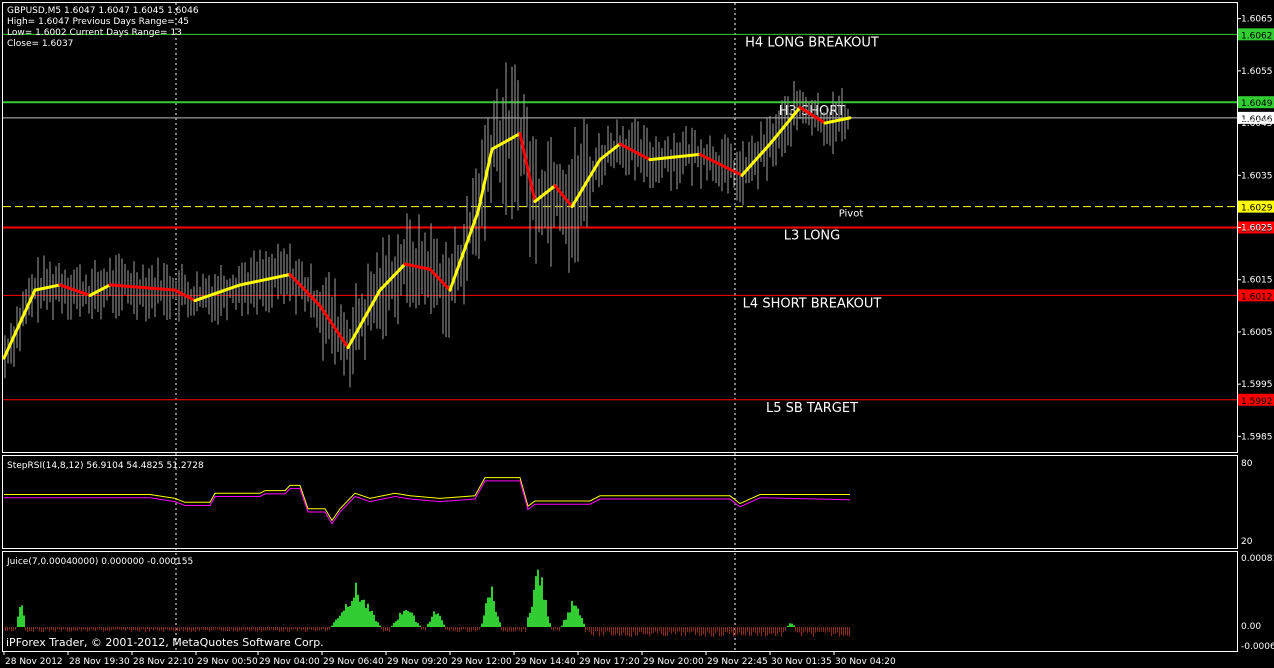 The height and width of the screenshot is (668, 1274). I want to click on header-symbol-line: GBPUSD,M5 1.6047 1.6047 1.6045 1.6046, so click(103, 11).